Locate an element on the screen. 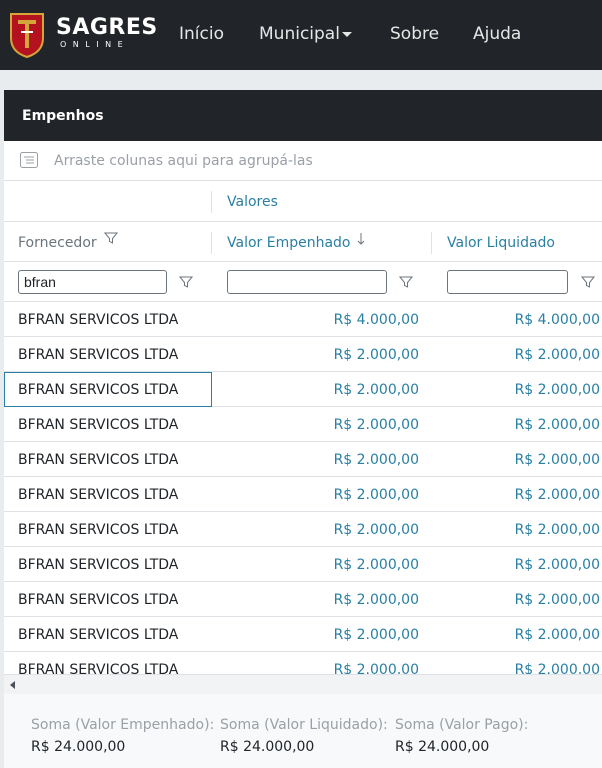  total-empenhado-value: R$ 24.000,00 is located at coordinates (78, 747).